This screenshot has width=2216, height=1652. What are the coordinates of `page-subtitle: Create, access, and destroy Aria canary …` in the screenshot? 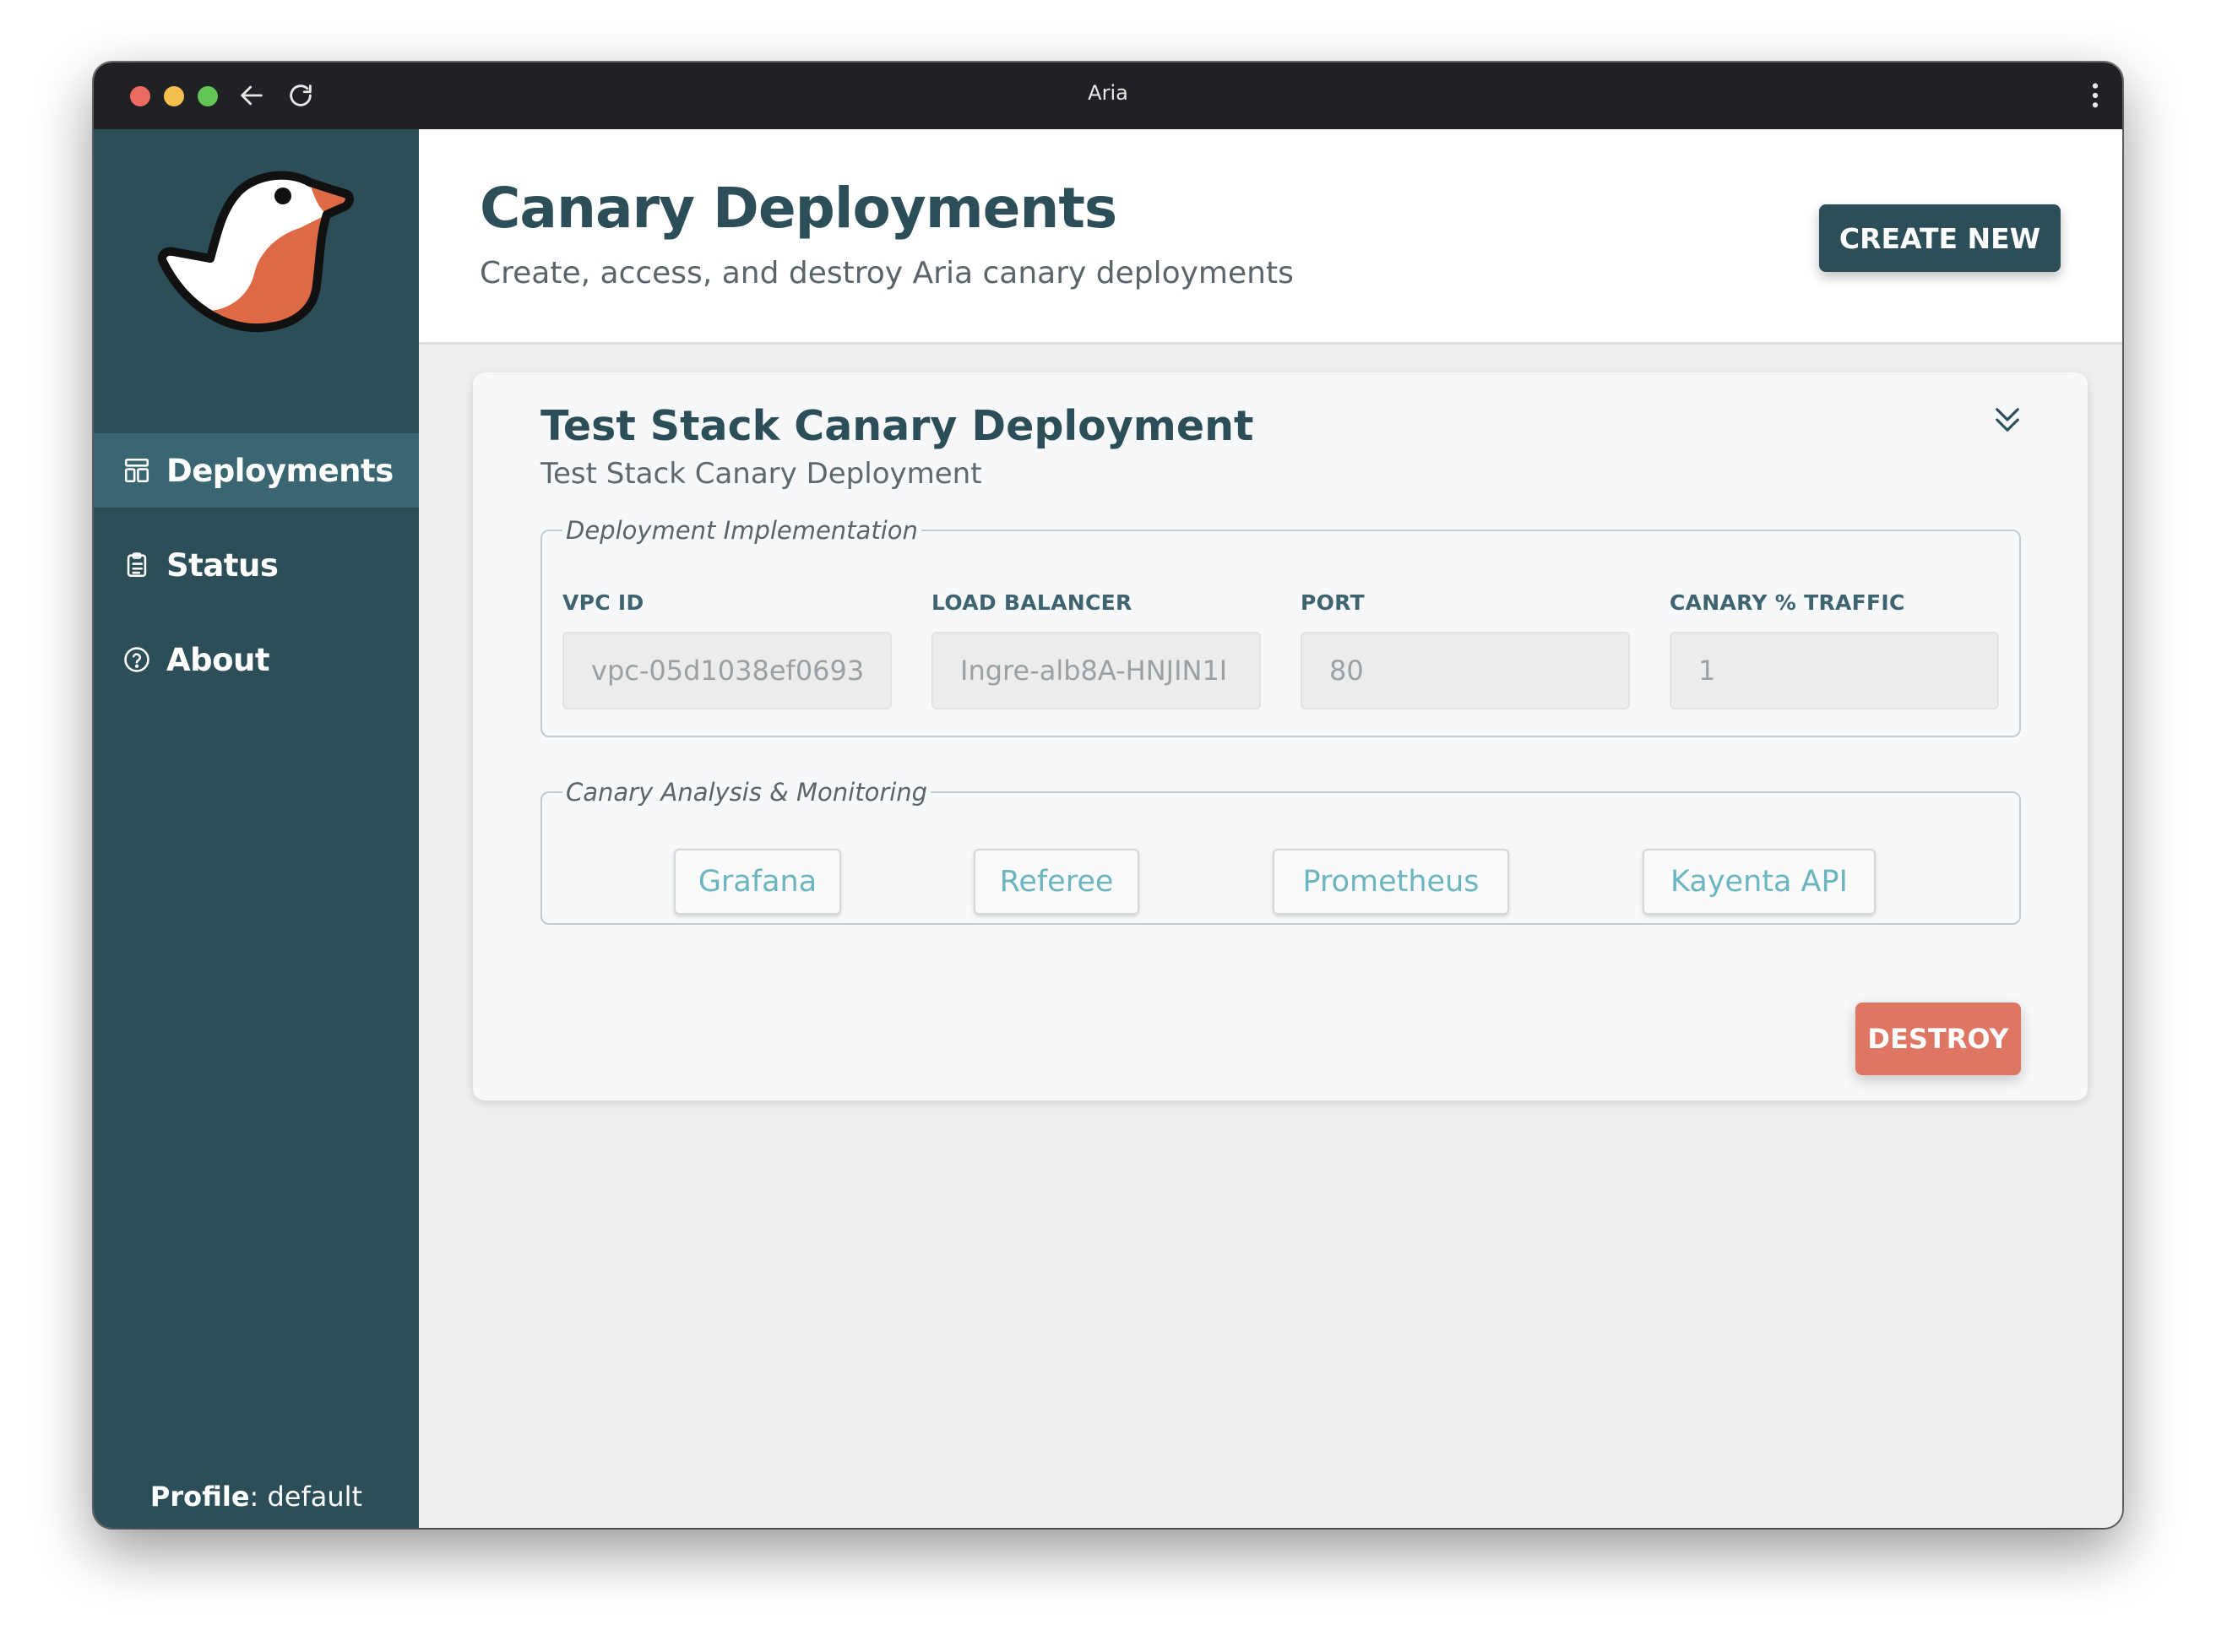 It's located at (887, 273).